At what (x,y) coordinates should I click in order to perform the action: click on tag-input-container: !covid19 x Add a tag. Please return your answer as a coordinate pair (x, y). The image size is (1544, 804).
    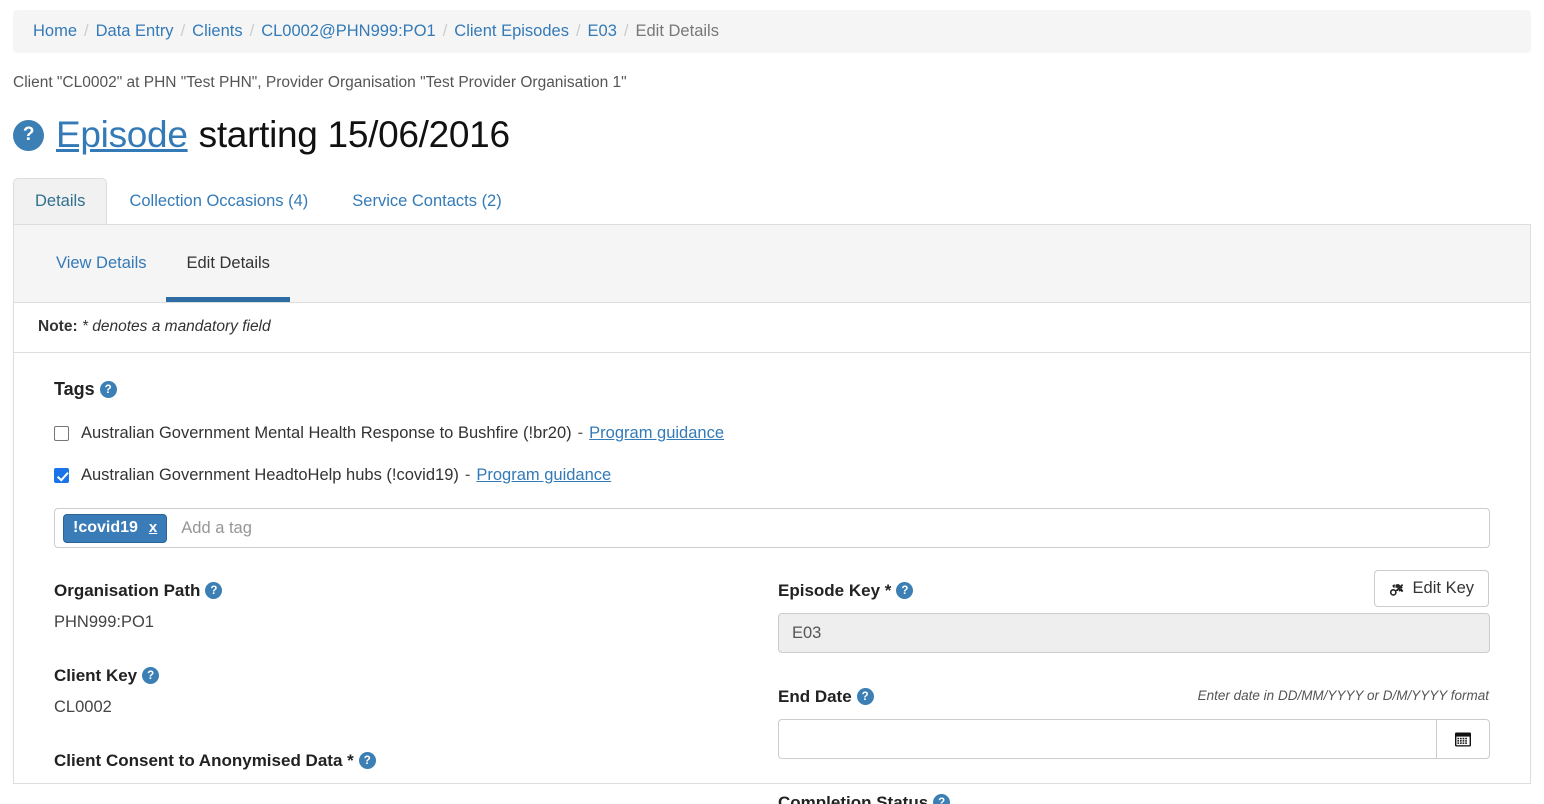
    Looking at the image, I should click on (772, 528).